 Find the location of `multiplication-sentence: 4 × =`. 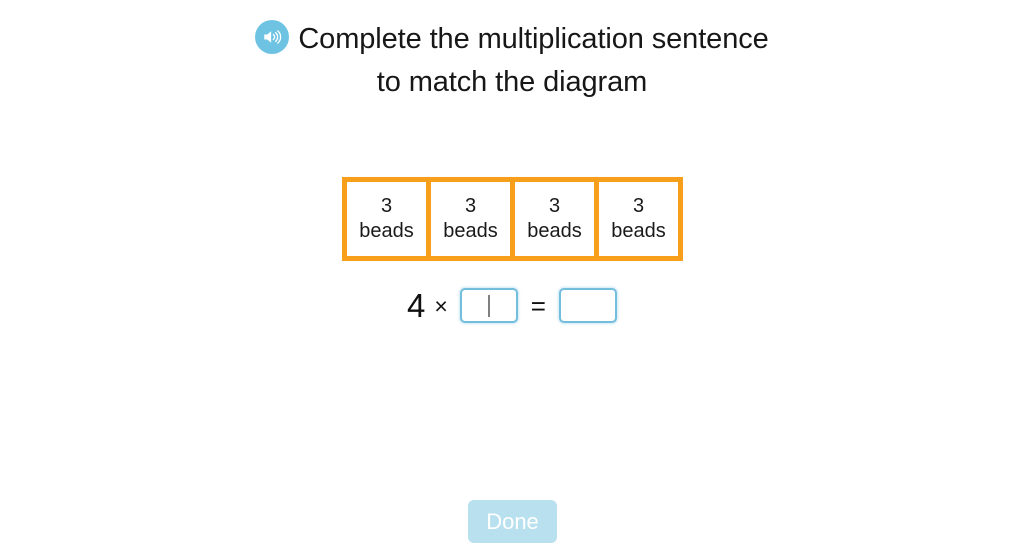

multiplication-sentence: 4 × = is located at coordinates (512, 305).